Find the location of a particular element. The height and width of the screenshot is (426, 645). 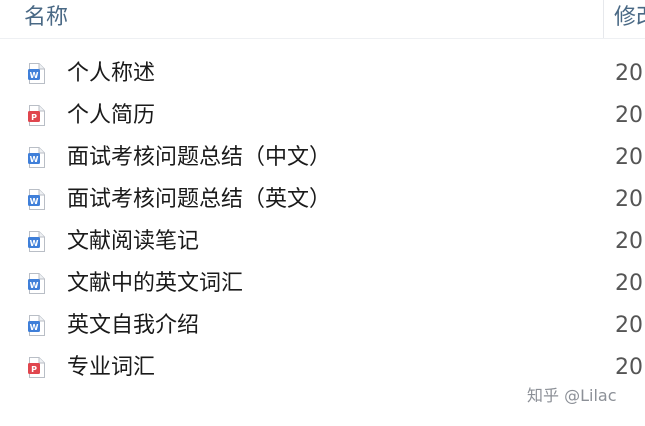

column-header: 名称 修改 is located at coordinates (322, 19).